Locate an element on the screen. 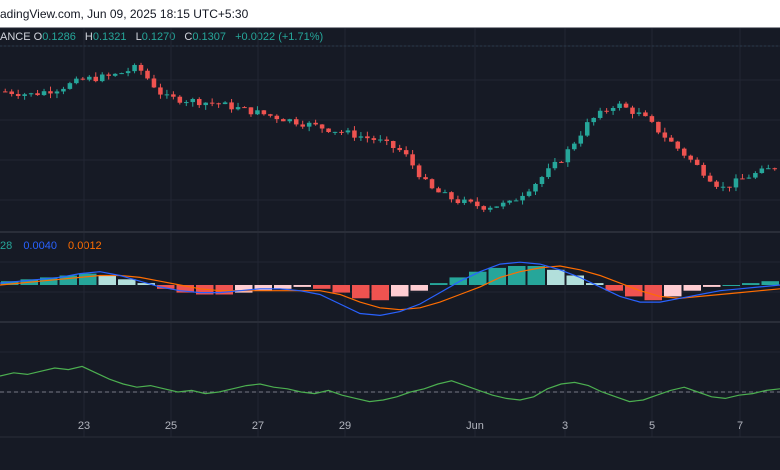 This screenshot has height=470, width=780. rsi-line is located at coordinates (390, 384).